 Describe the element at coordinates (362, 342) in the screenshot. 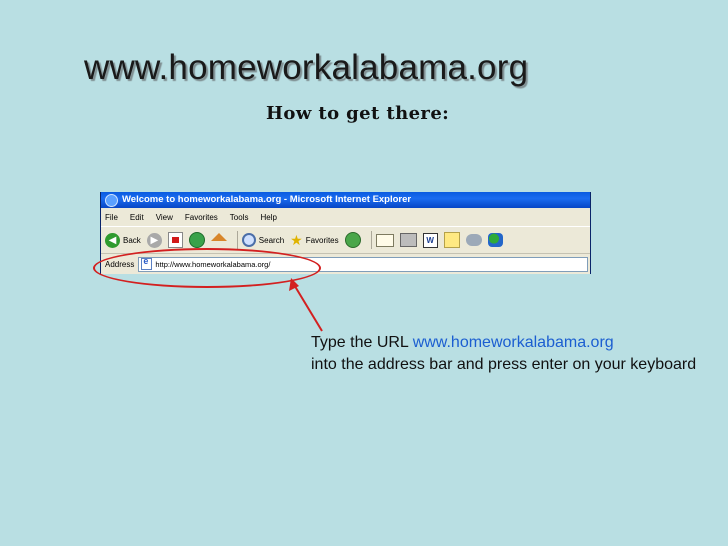

I see `caption-prefix: Type the URL` at that location.